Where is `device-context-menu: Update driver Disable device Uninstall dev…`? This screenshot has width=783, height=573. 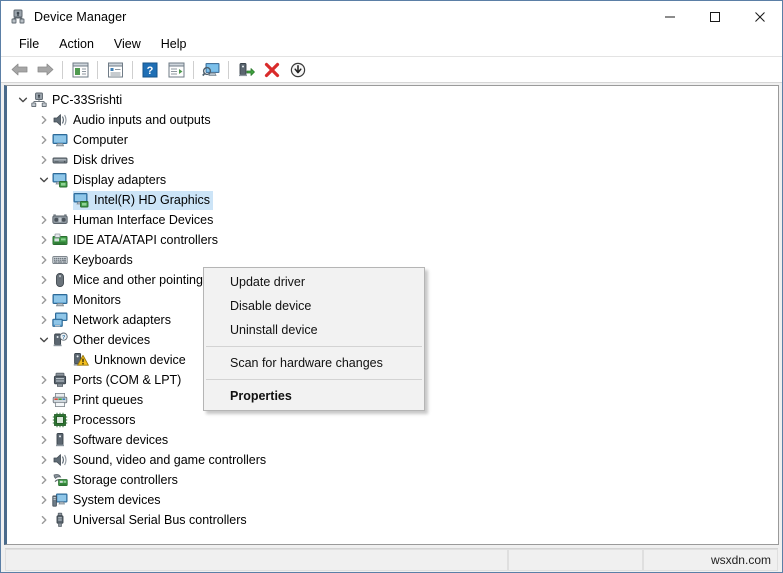 device-context-menu: Update driver Disable device Uninstall dev… is located at coordinates (314, 339).